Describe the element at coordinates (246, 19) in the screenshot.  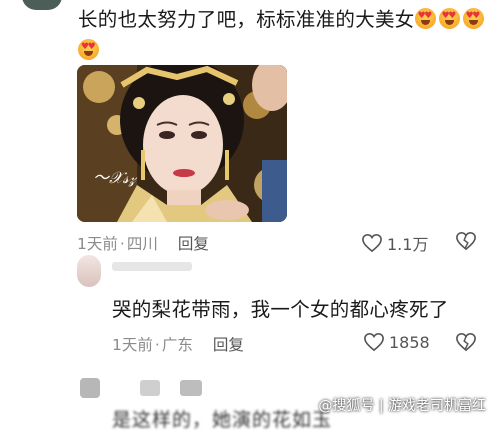
I see `comment-text-body: 长的也太努力了吧，标标准准的大美女` at that location.